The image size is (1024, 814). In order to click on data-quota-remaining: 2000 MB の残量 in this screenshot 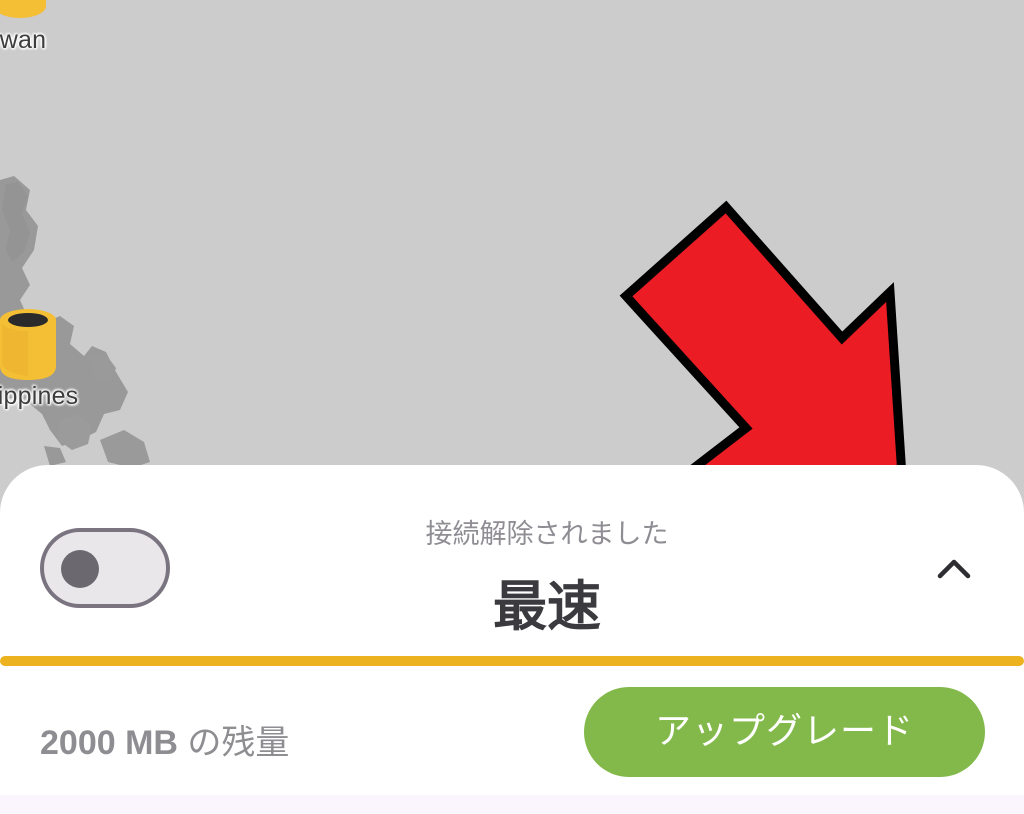, I will do `click(164, 739)`.